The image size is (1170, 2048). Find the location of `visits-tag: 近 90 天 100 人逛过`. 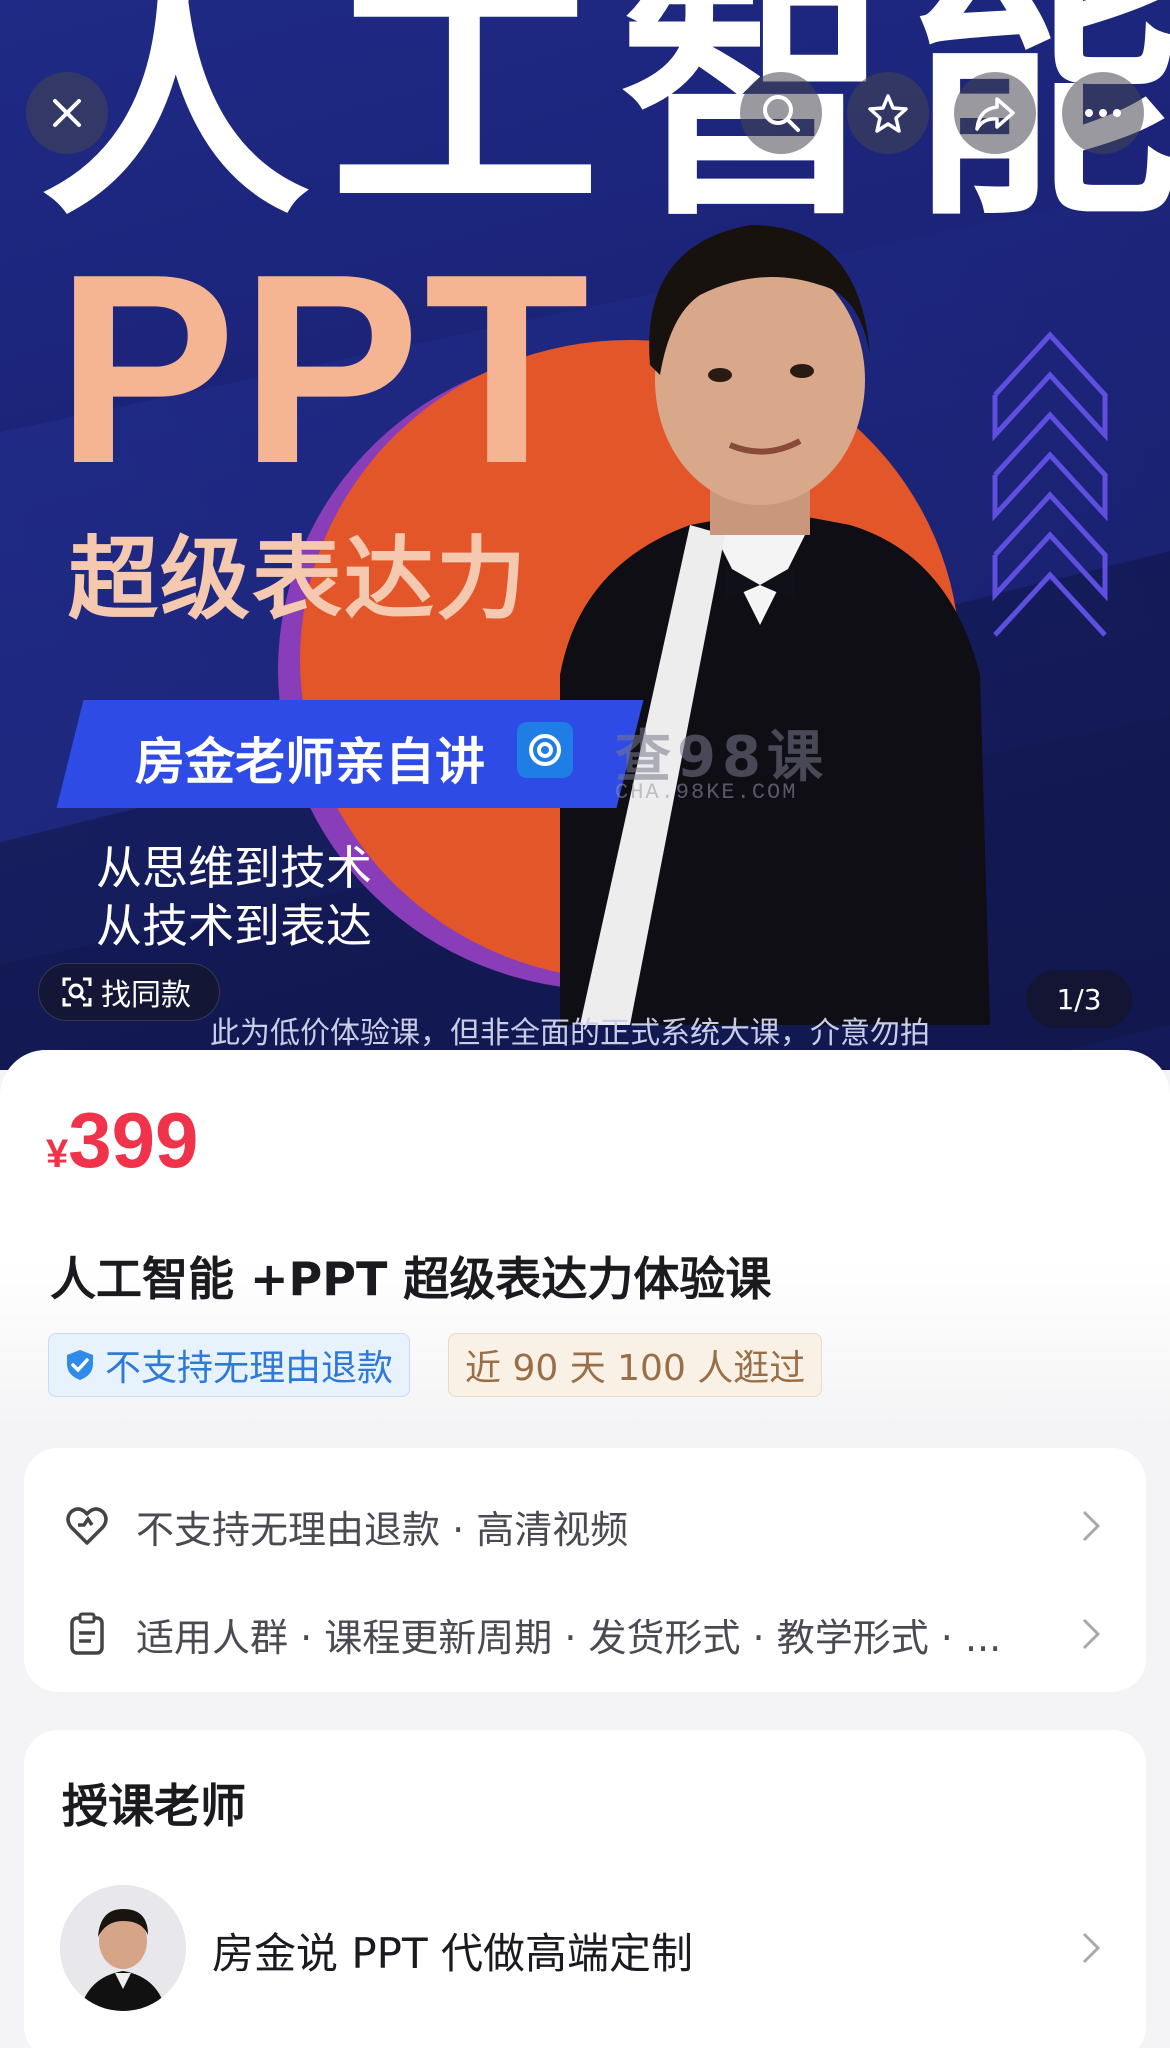

visits-tag: 近 90 天 100 人逛过 is located at coordinates (635, 1365).